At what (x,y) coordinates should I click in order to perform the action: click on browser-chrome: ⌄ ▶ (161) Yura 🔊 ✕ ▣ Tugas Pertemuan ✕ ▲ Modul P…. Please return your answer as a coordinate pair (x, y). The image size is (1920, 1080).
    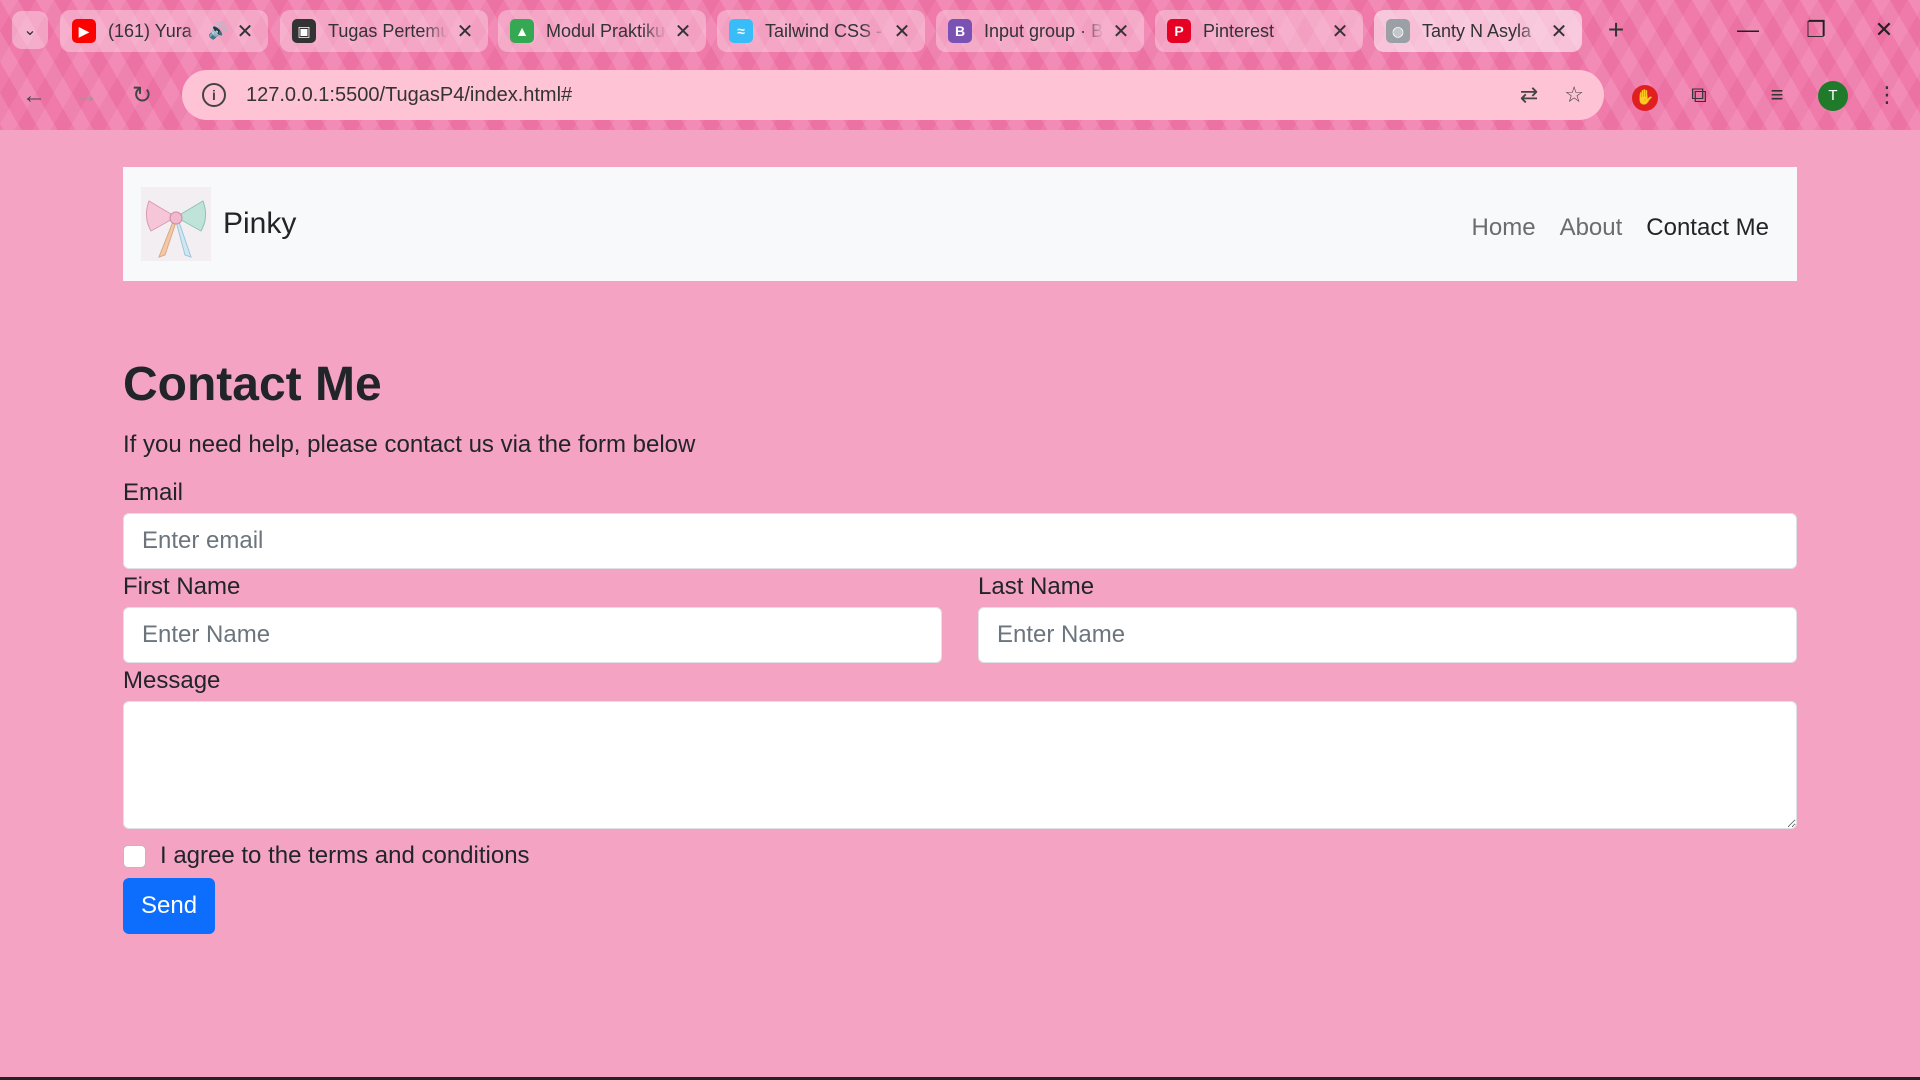
    Looking at the image, I should click on (960, 65).